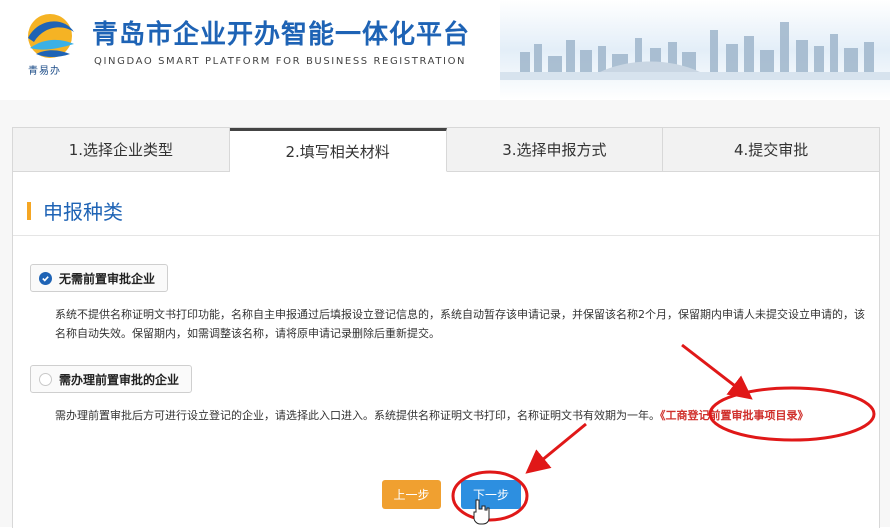 This screenshot has width=890, height=528. I want to click on option-label: 需办理前置审批的企业, so click(119, 379).